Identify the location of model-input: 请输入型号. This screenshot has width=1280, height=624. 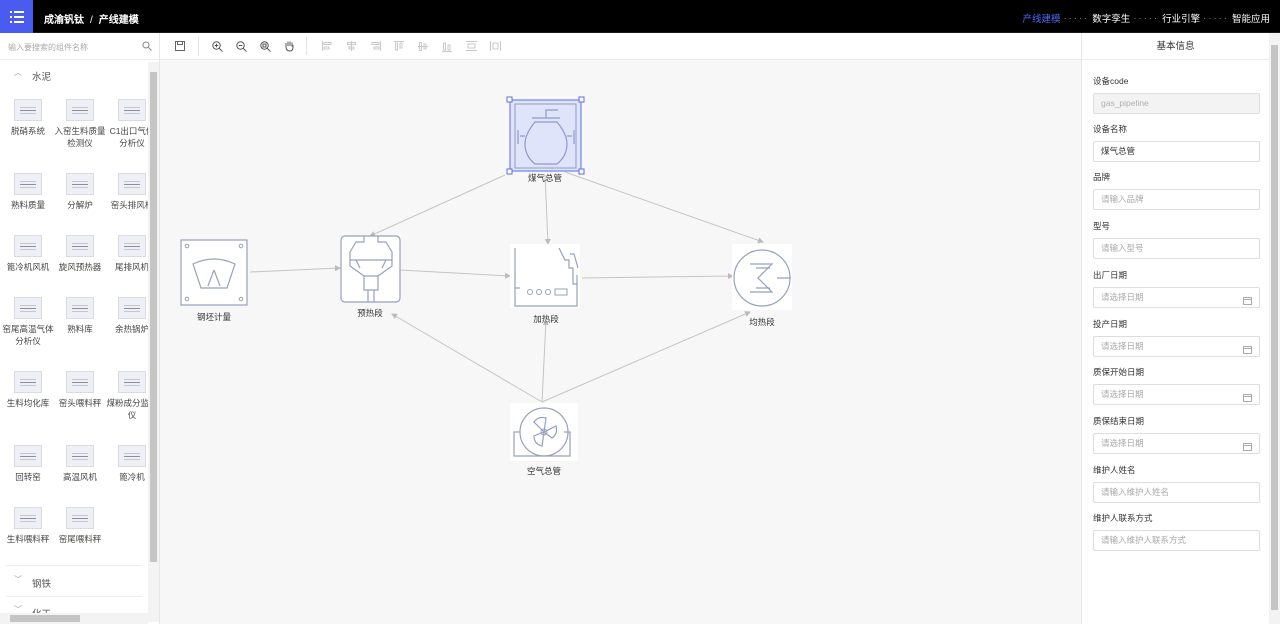
(1176, 248).